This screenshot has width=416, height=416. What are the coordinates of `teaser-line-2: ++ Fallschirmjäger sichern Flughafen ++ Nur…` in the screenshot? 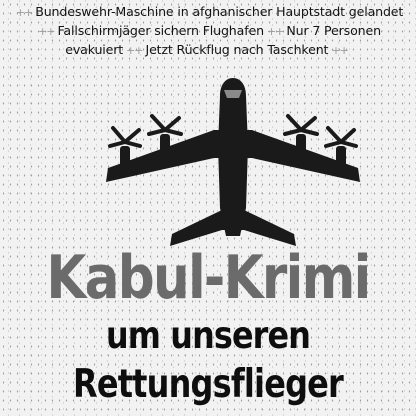 It's located at (208, 31).